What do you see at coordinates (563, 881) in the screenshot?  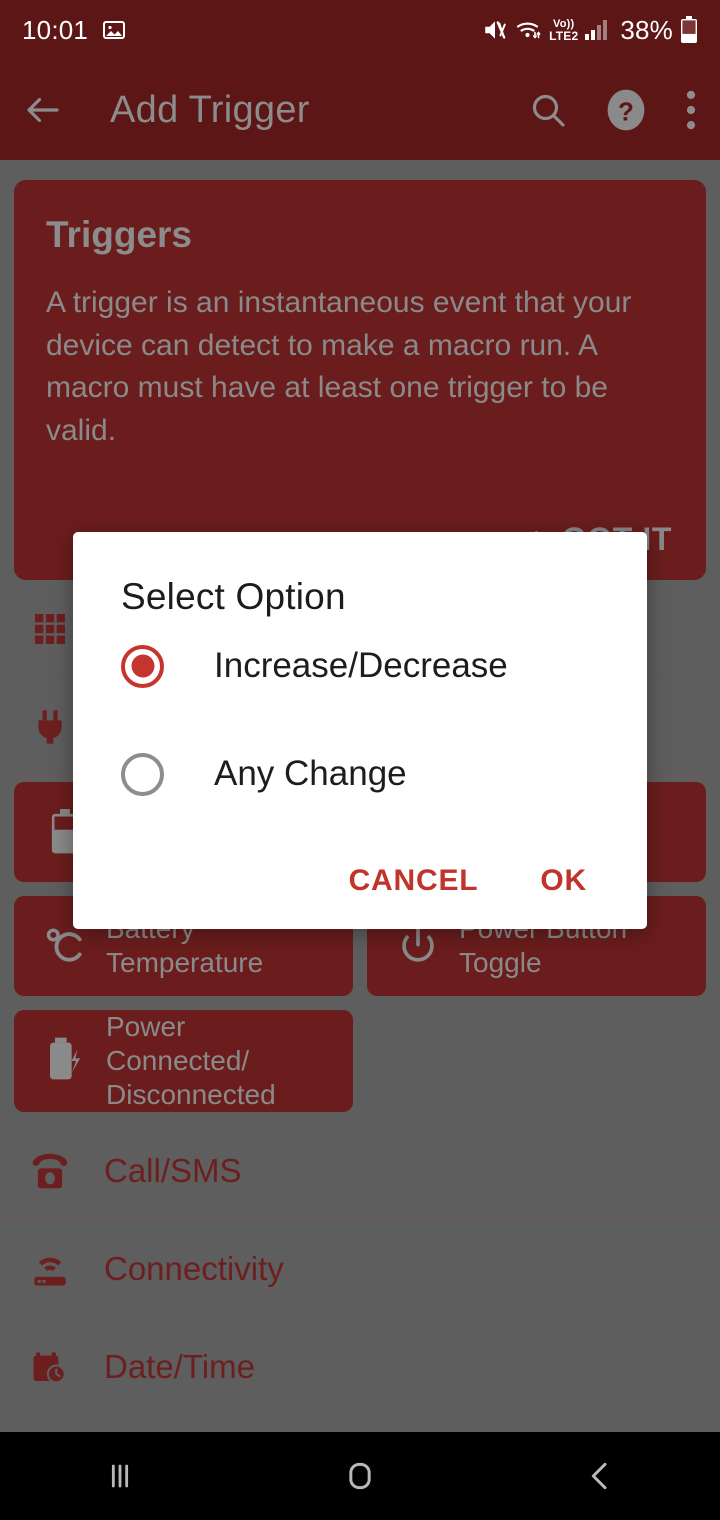 I see `ok-button: OK` at bounding box center [563, 881].